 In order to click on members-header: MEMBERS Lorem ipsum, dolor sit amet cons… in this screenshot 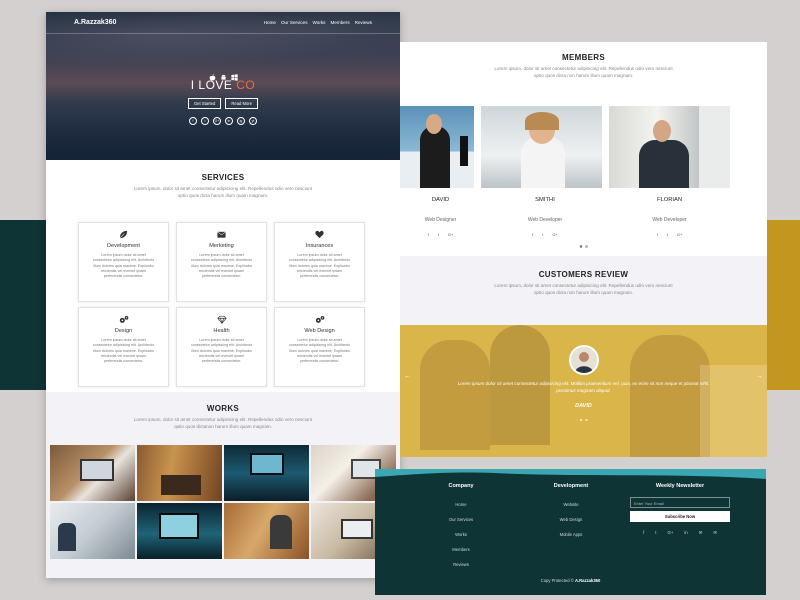, I will do `click(583, 74)`.